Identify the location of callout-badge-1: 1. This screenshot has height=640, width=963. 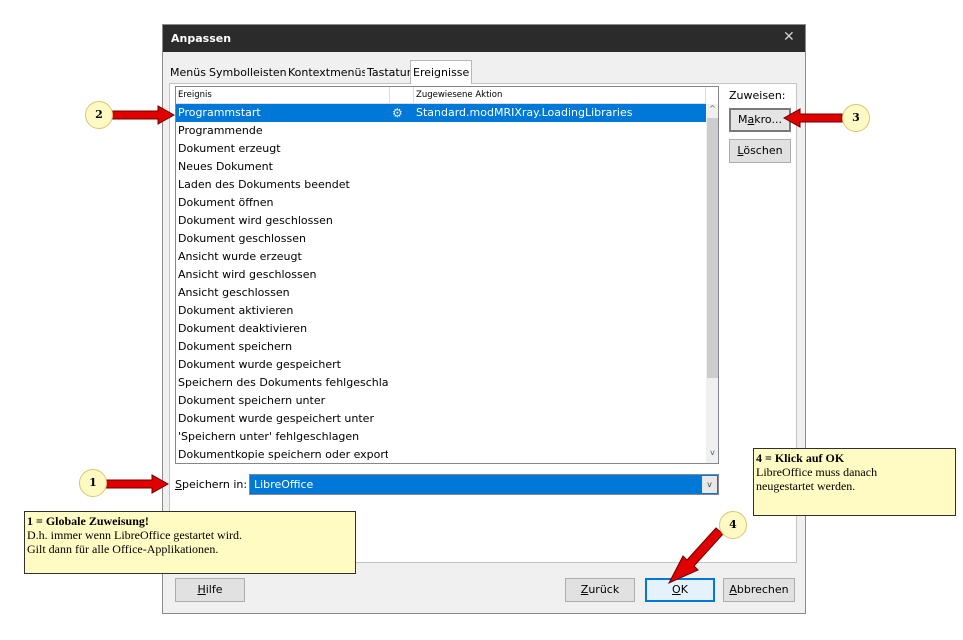
(93, 483).